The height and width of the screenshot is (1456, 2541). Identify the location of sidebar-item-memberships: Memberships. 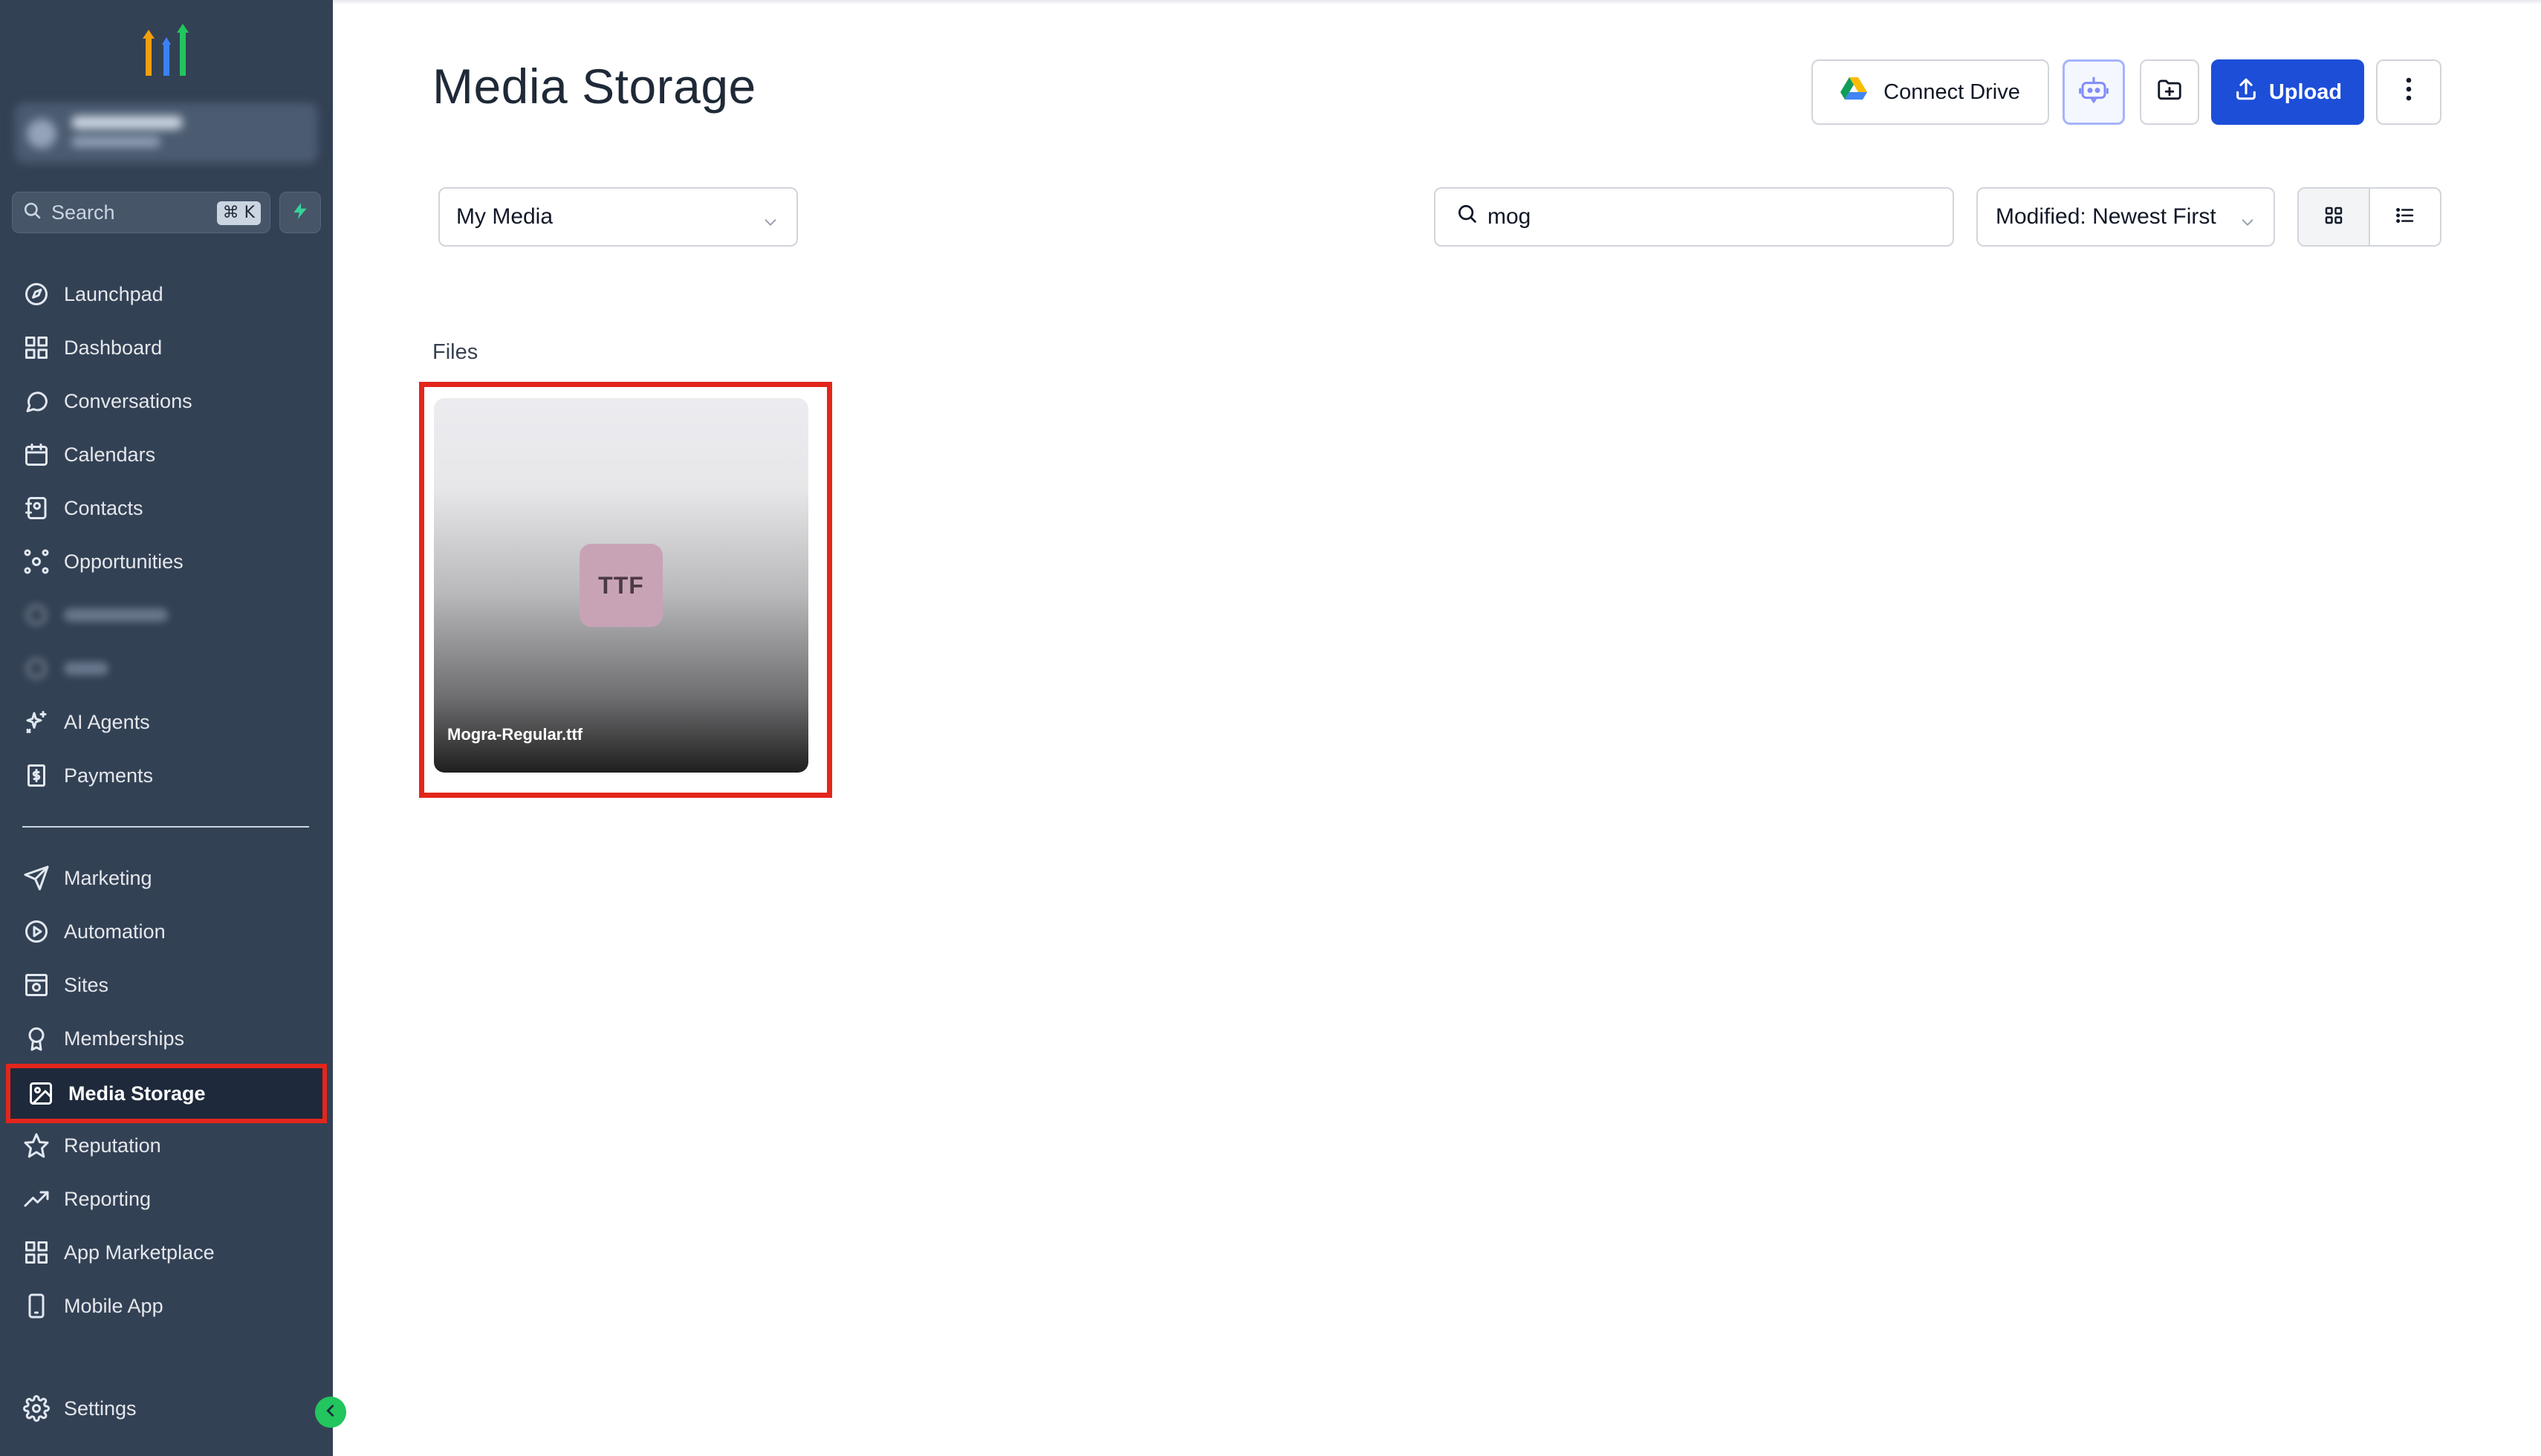
(166, 1038).